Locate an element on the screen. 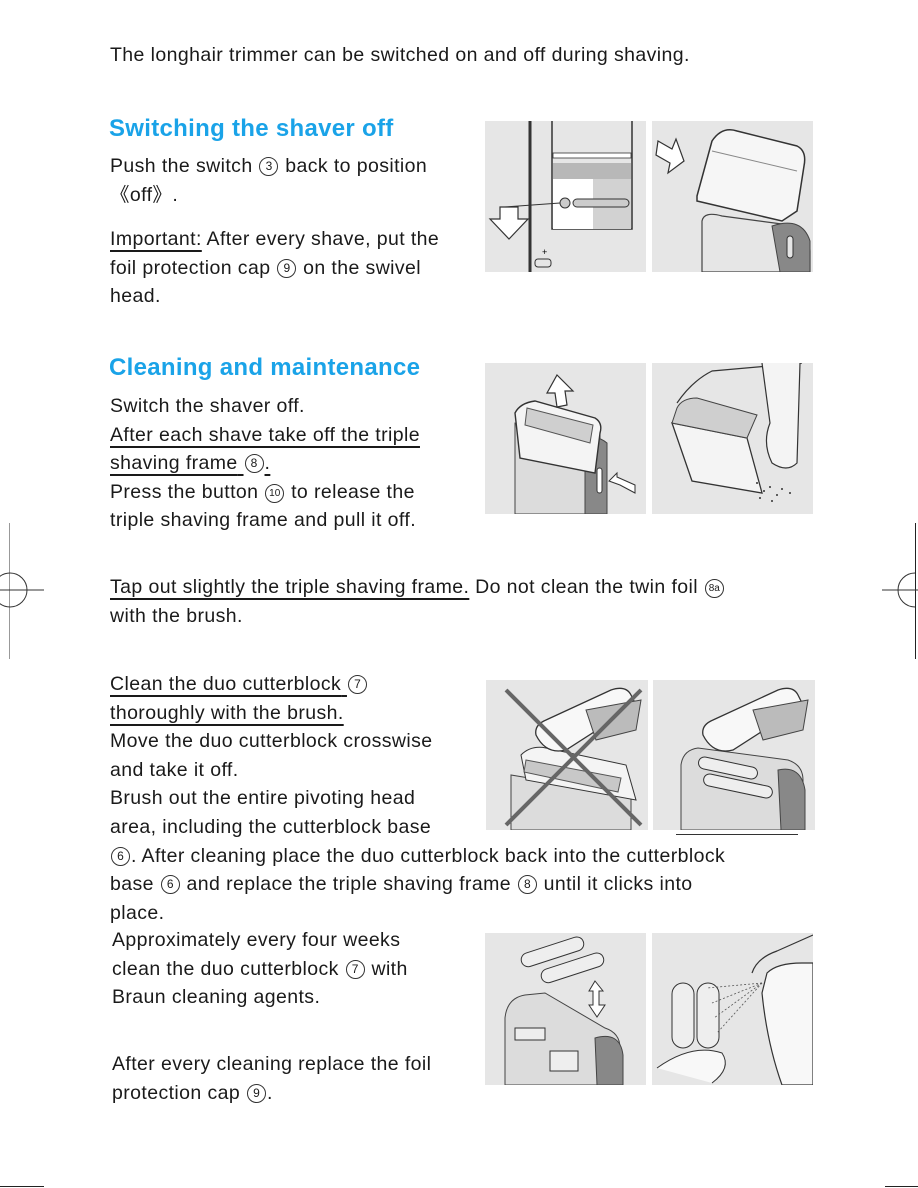 The height and width of the screenshot is (1188, 918). wrong-brush-foil-diagram is located at coordinates (567, 755).